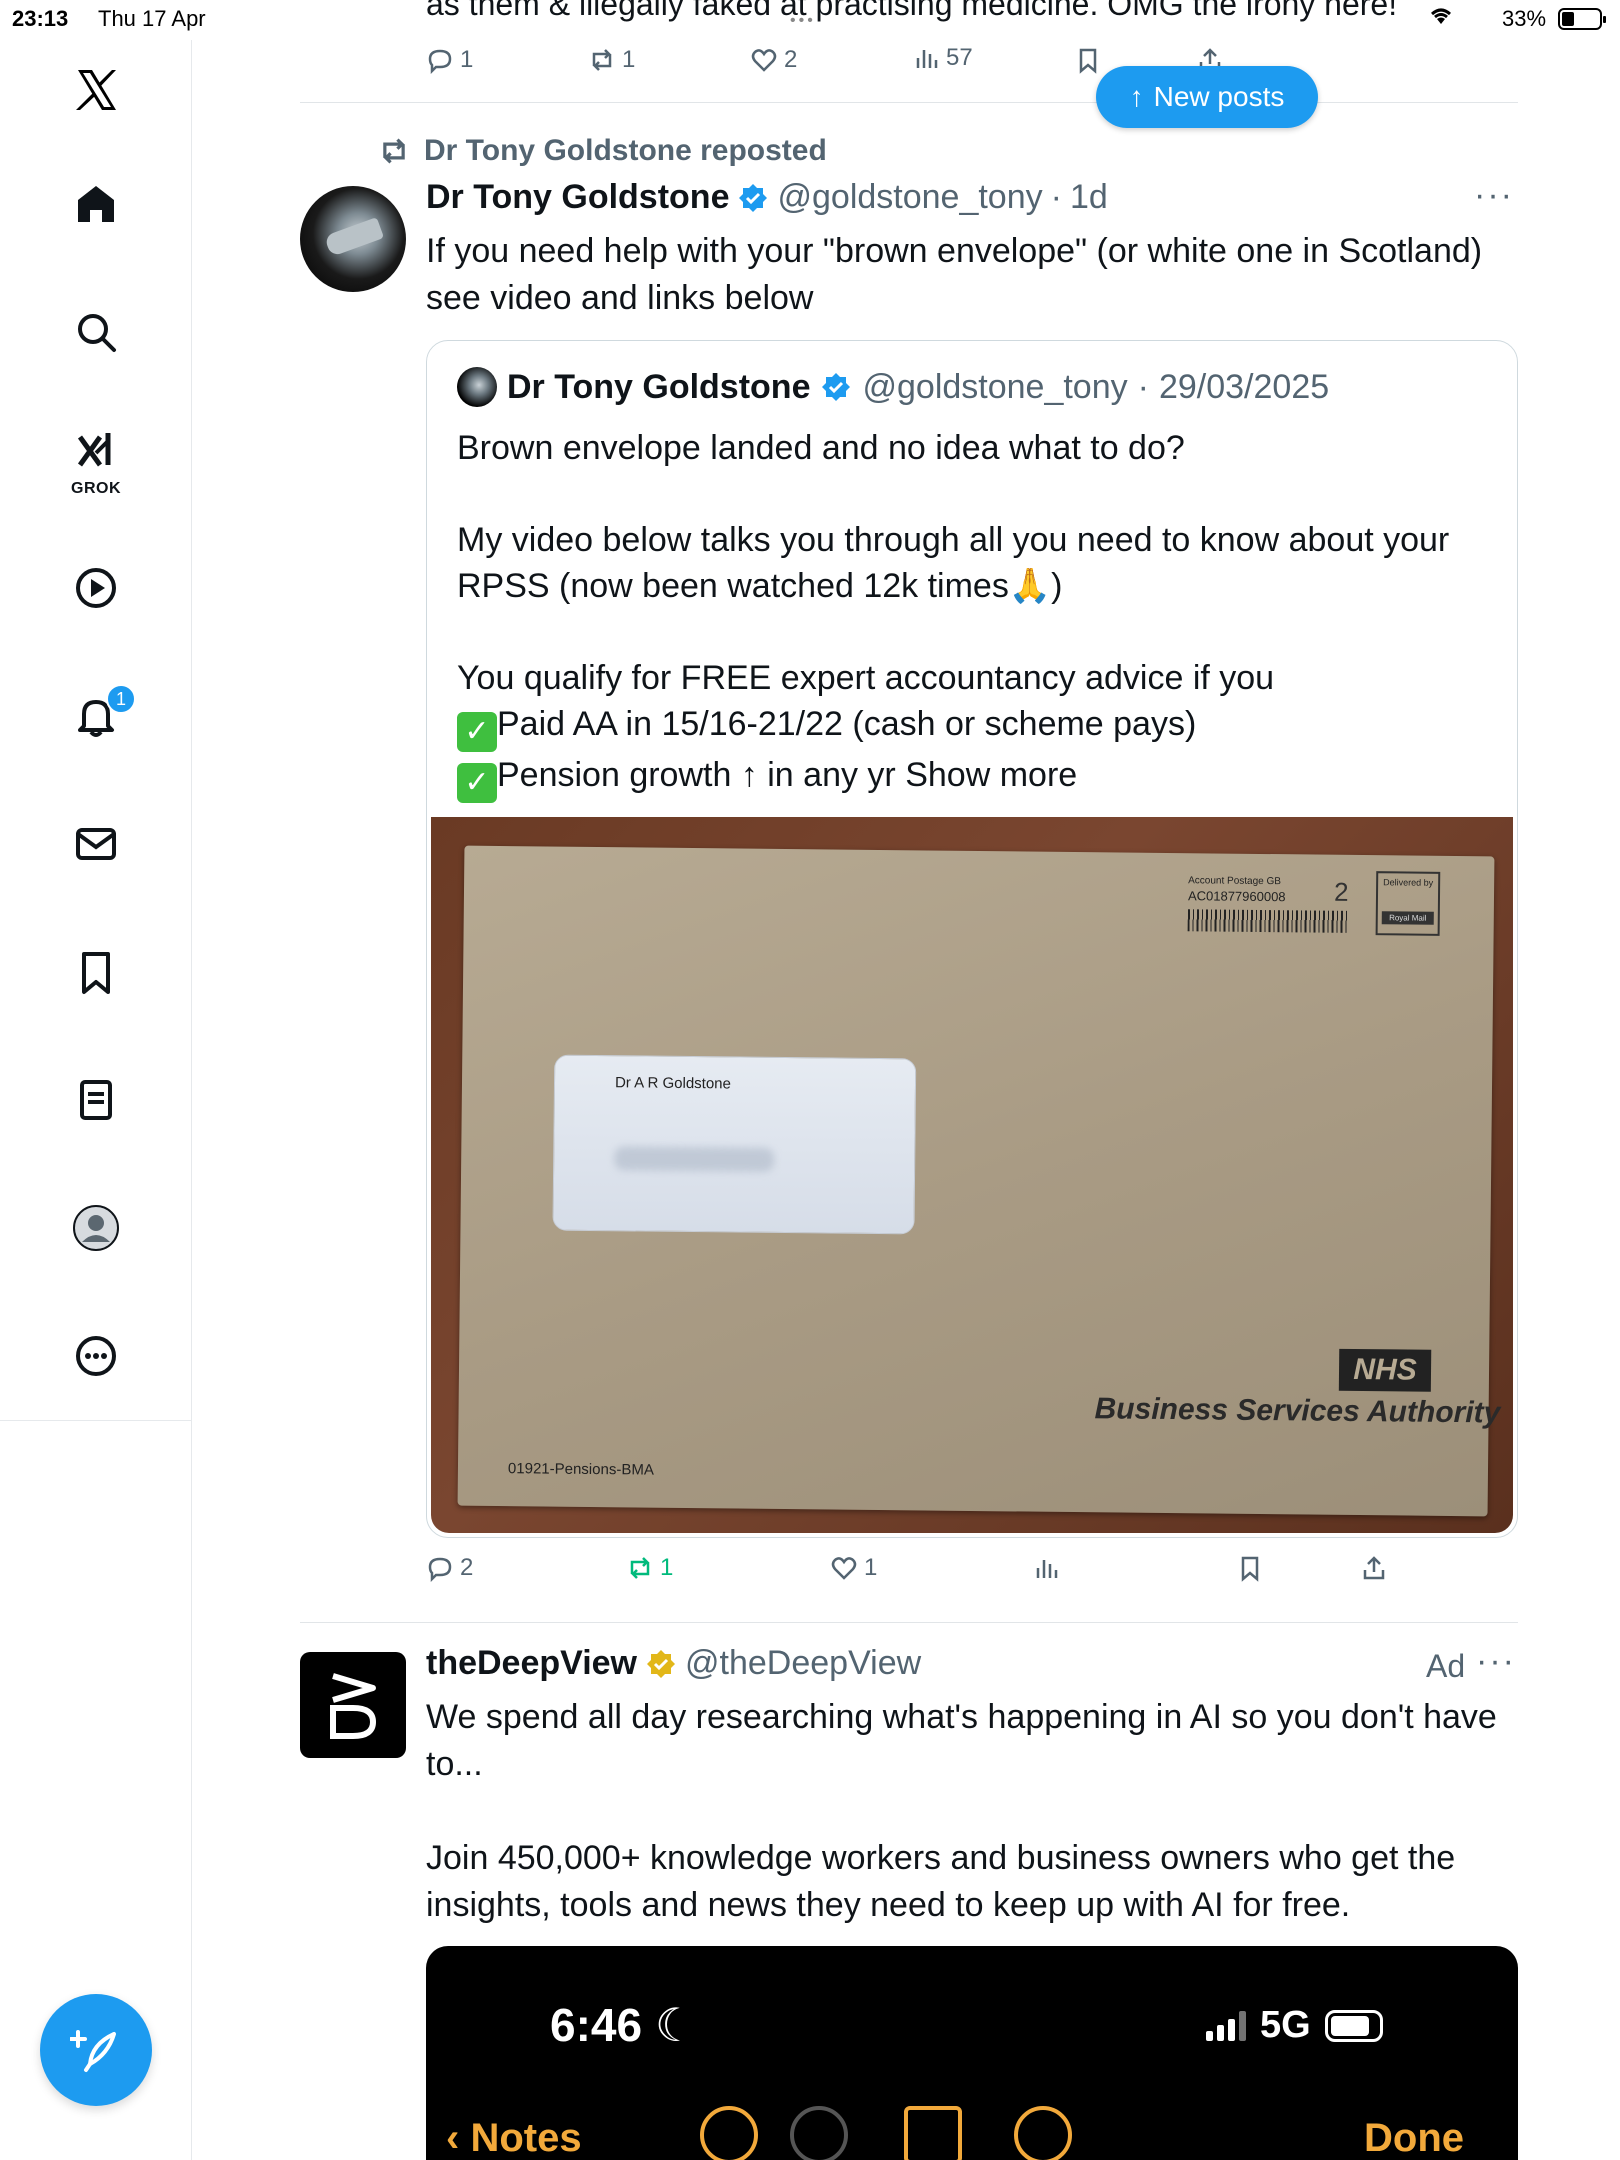  I want to click on show-more-link: Show more, so click(991, 775).